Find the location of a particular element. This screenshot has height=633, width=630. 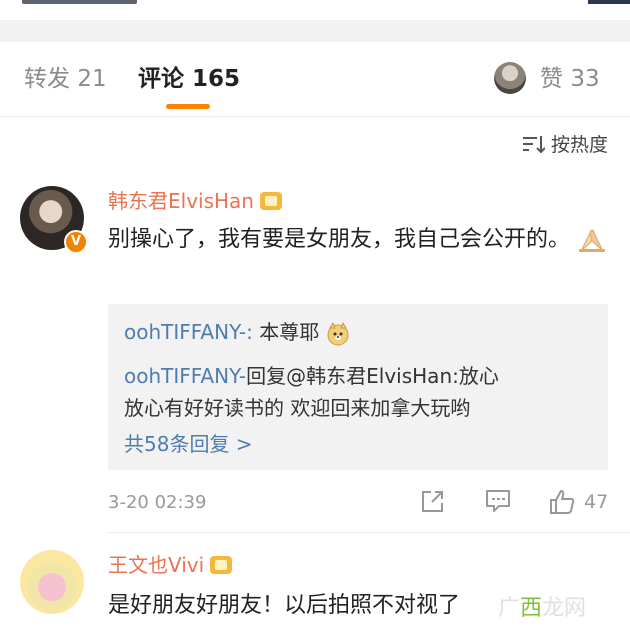

doge-emoji-icon is located at coordinates (338, 333).